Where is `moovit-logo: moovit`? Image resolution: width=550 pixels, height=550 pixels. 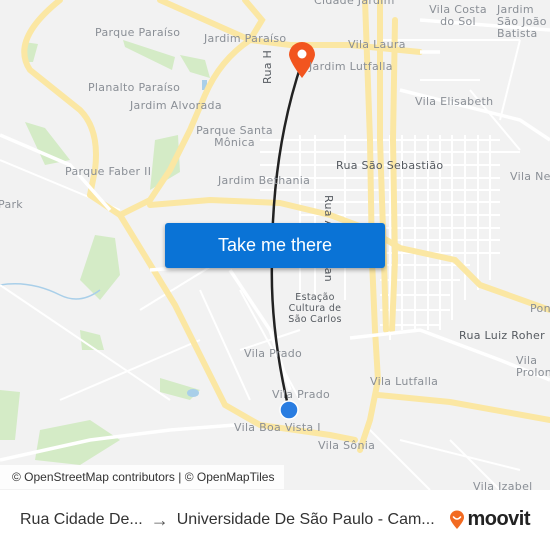
moovit-logo: moovit is located at coordinates (489, 519).